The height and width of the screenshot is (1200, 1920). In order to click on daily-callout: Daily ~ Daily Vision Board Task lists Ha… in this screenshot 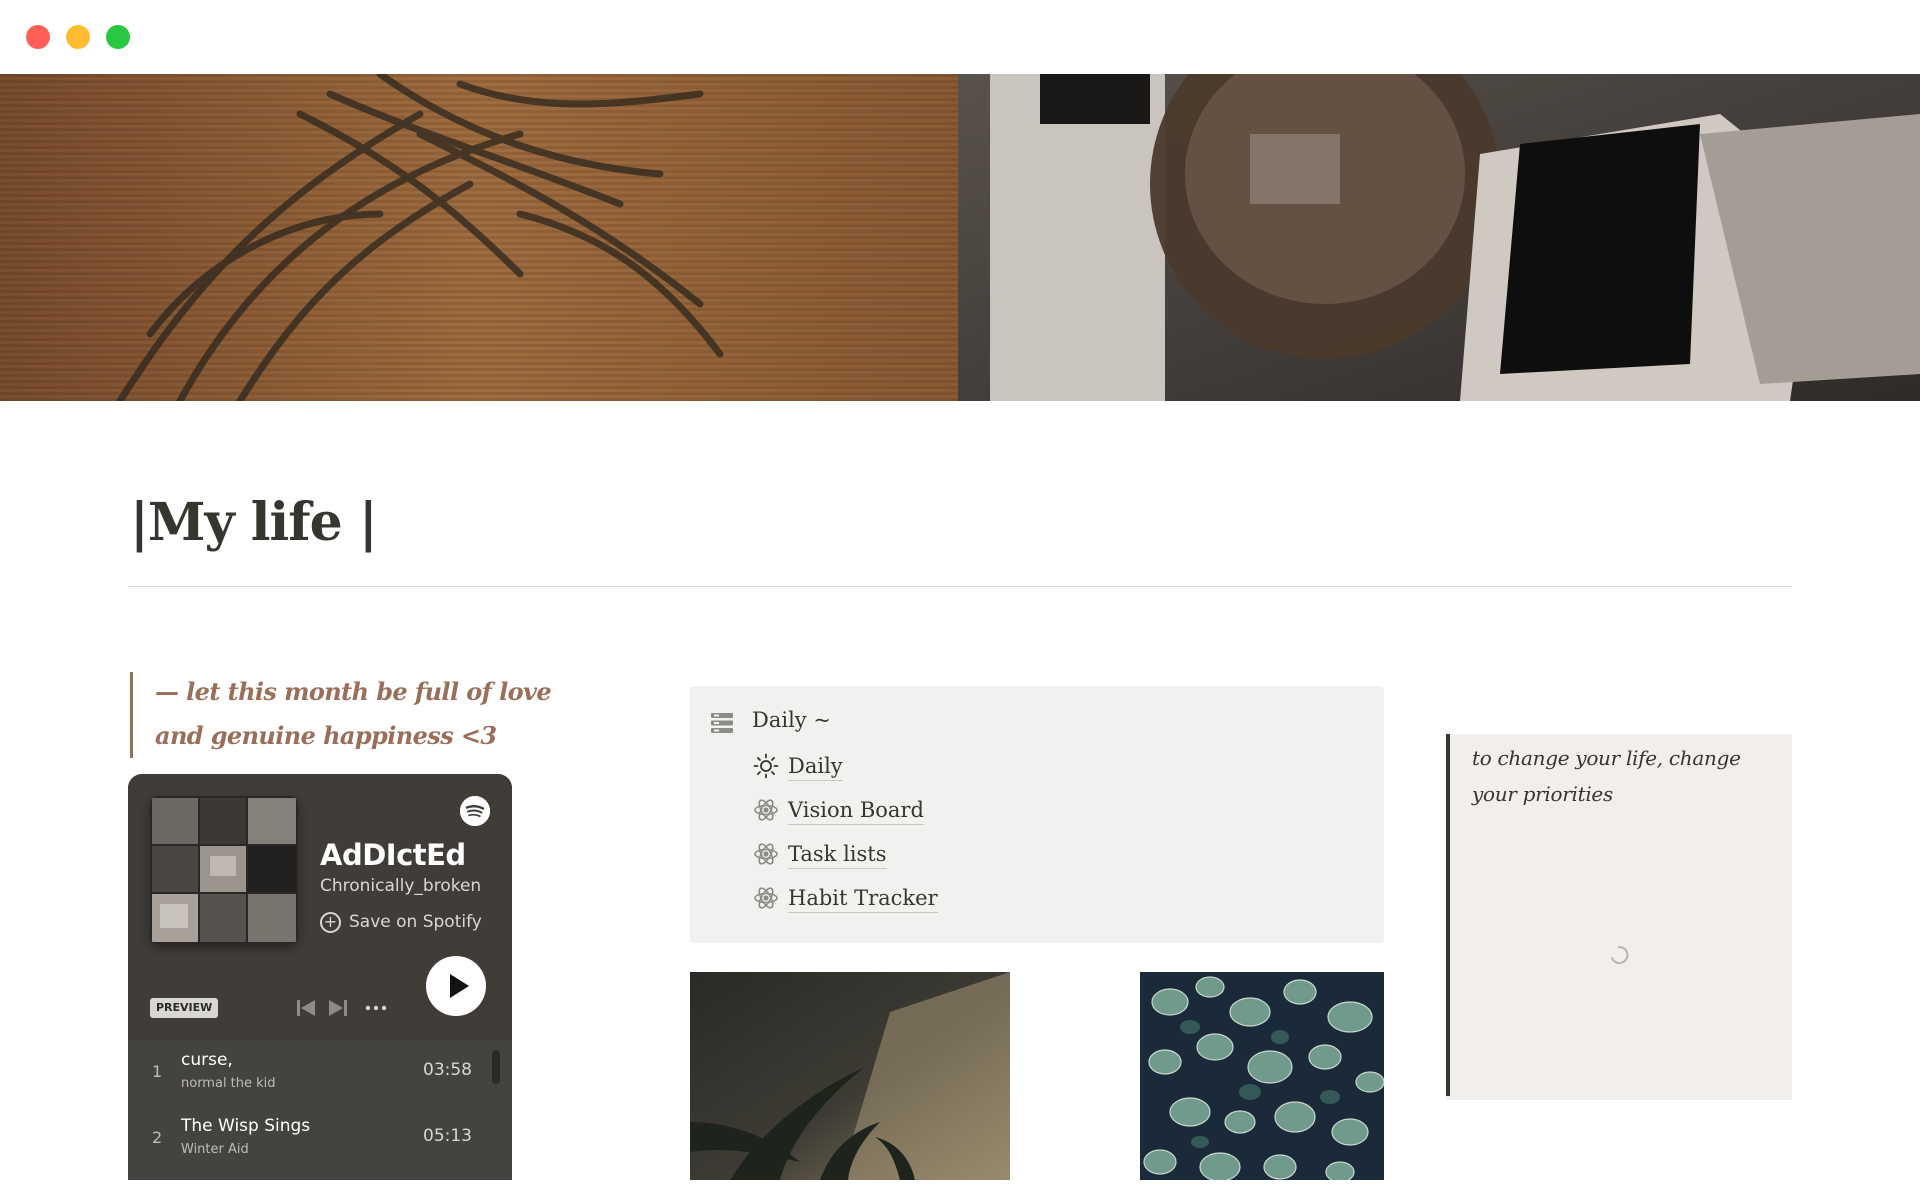, I will do `click(1037, 814)`.